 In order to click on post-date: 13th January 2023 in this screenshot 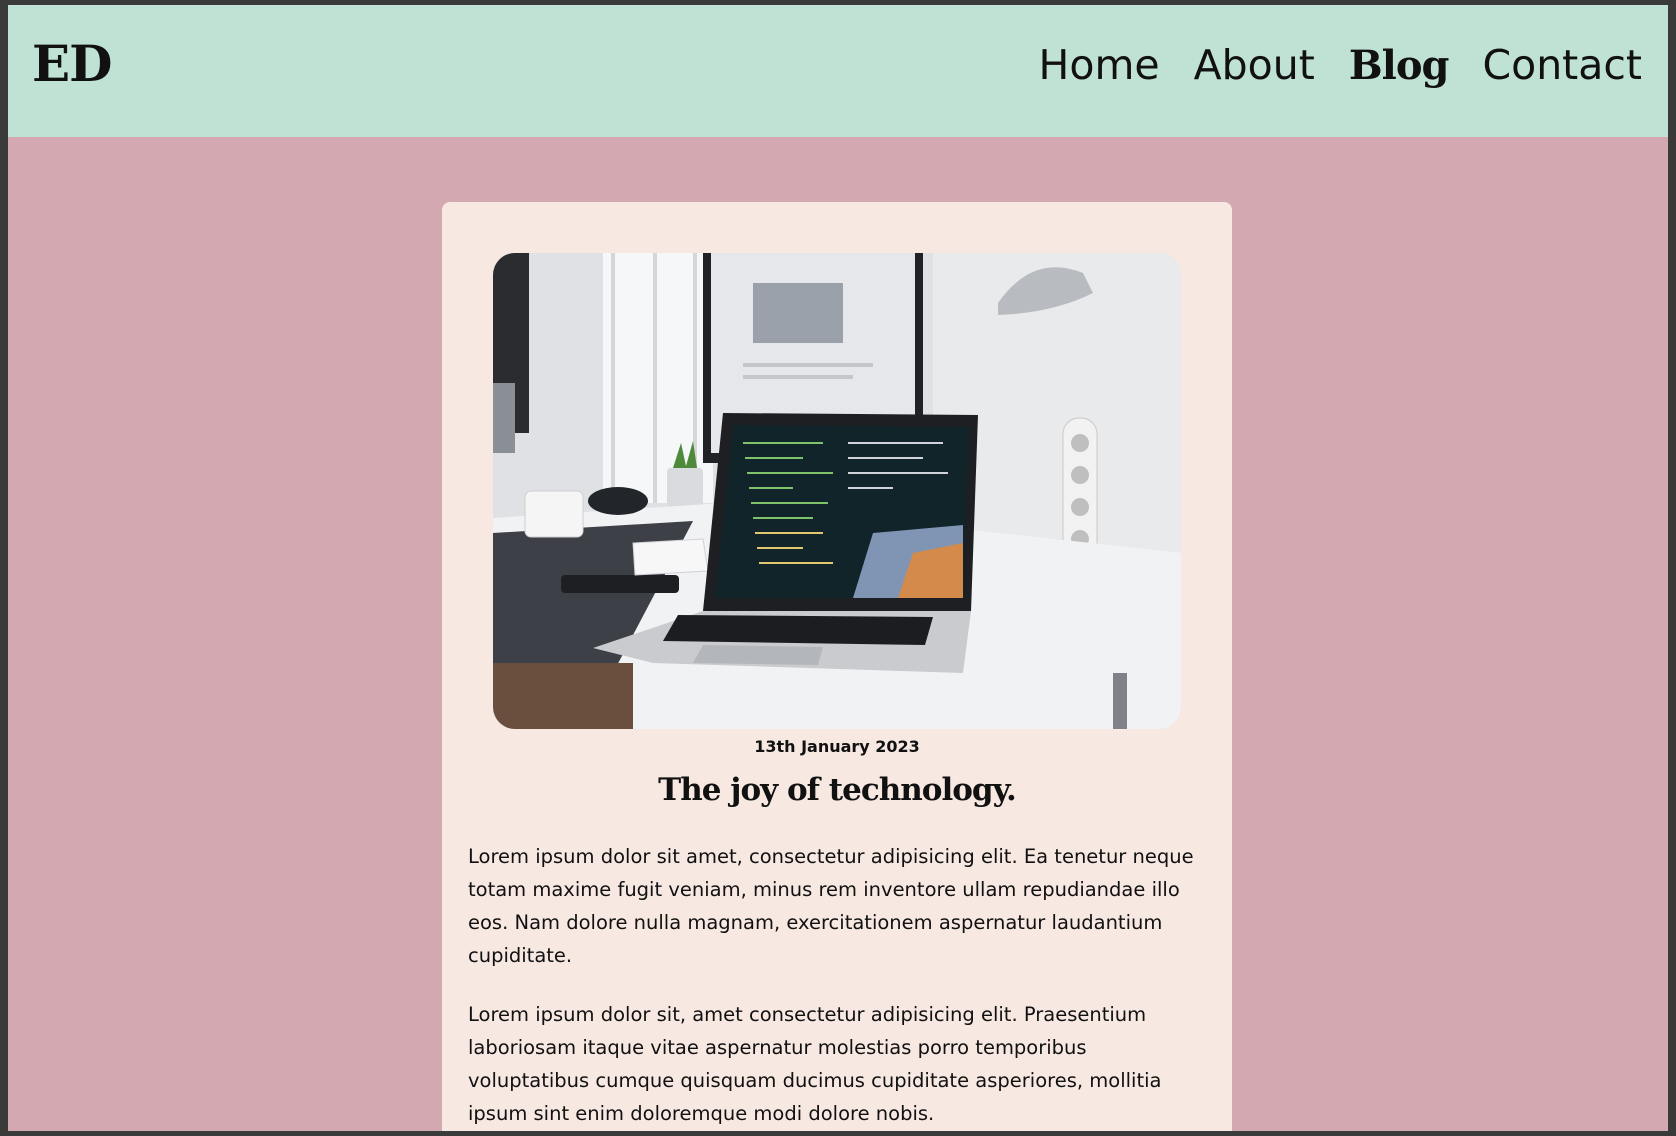, I will do `click(837, 746)`.